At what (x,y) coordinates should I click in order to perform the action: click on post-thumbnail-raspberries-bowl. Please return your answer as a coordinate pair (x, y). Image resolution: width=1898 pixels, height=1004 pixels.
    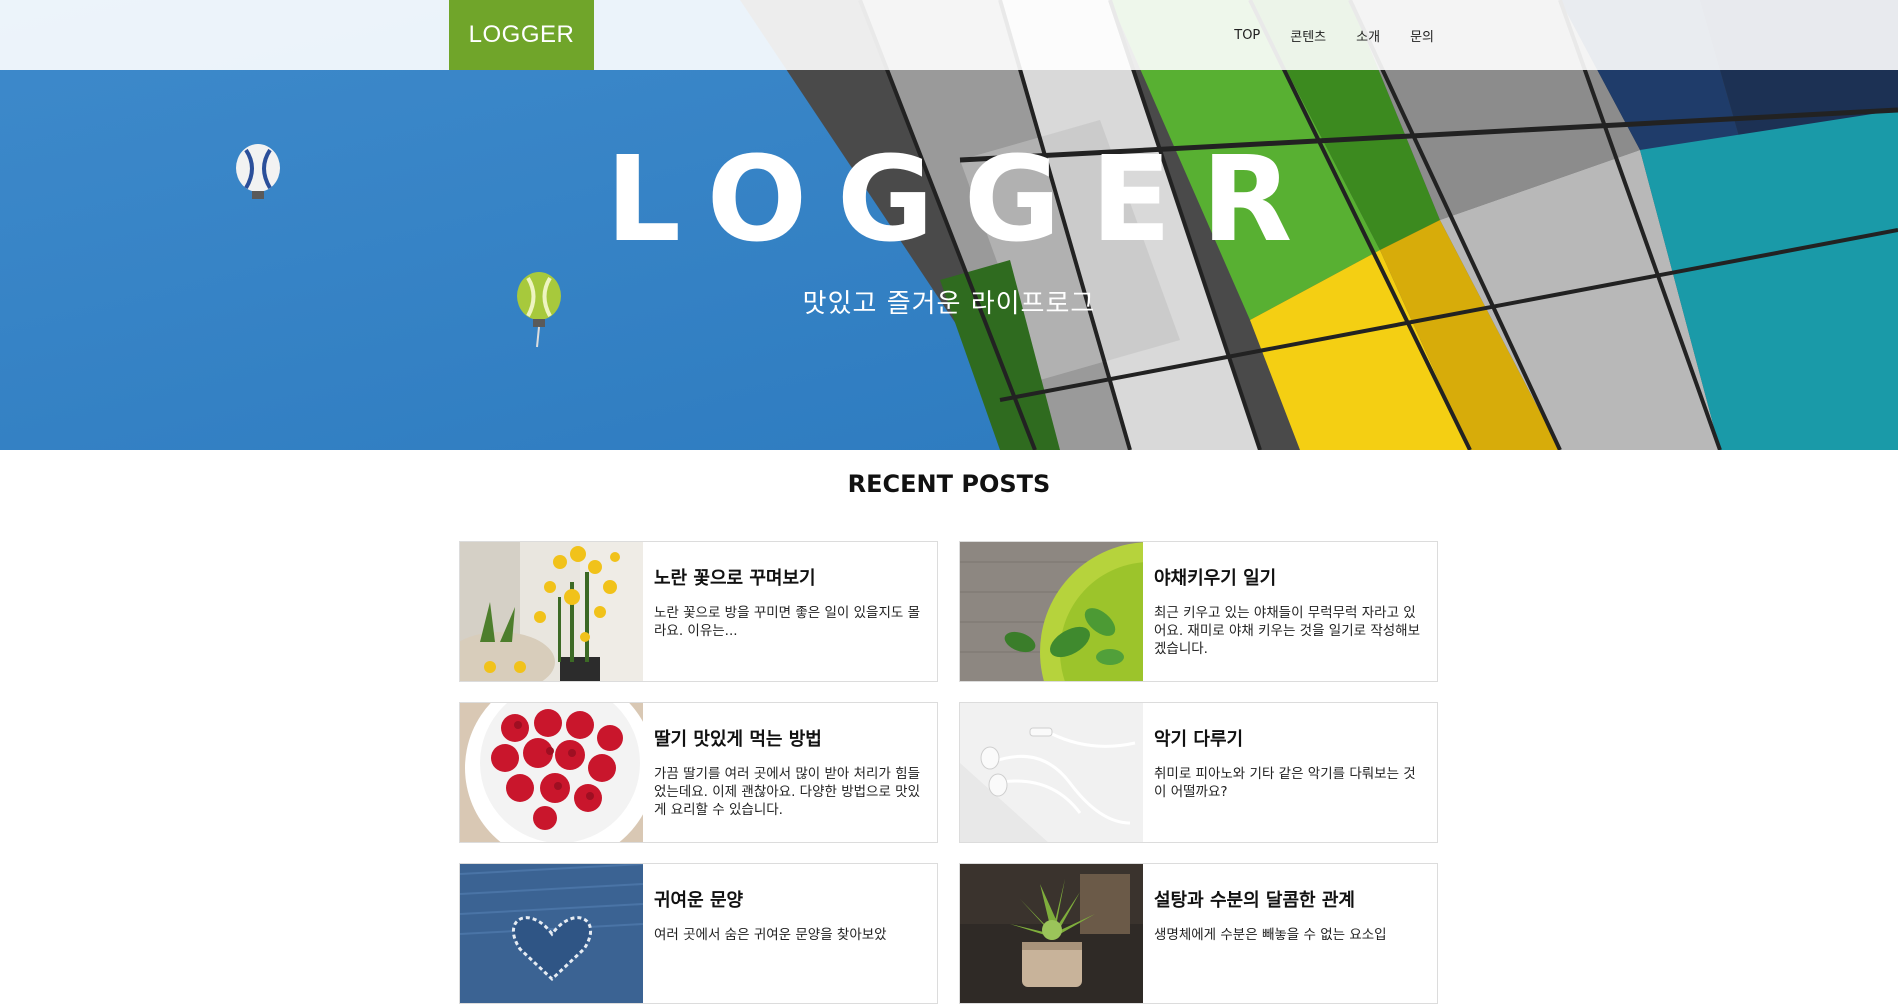
    Looking at the image, I should click on (551, 772).